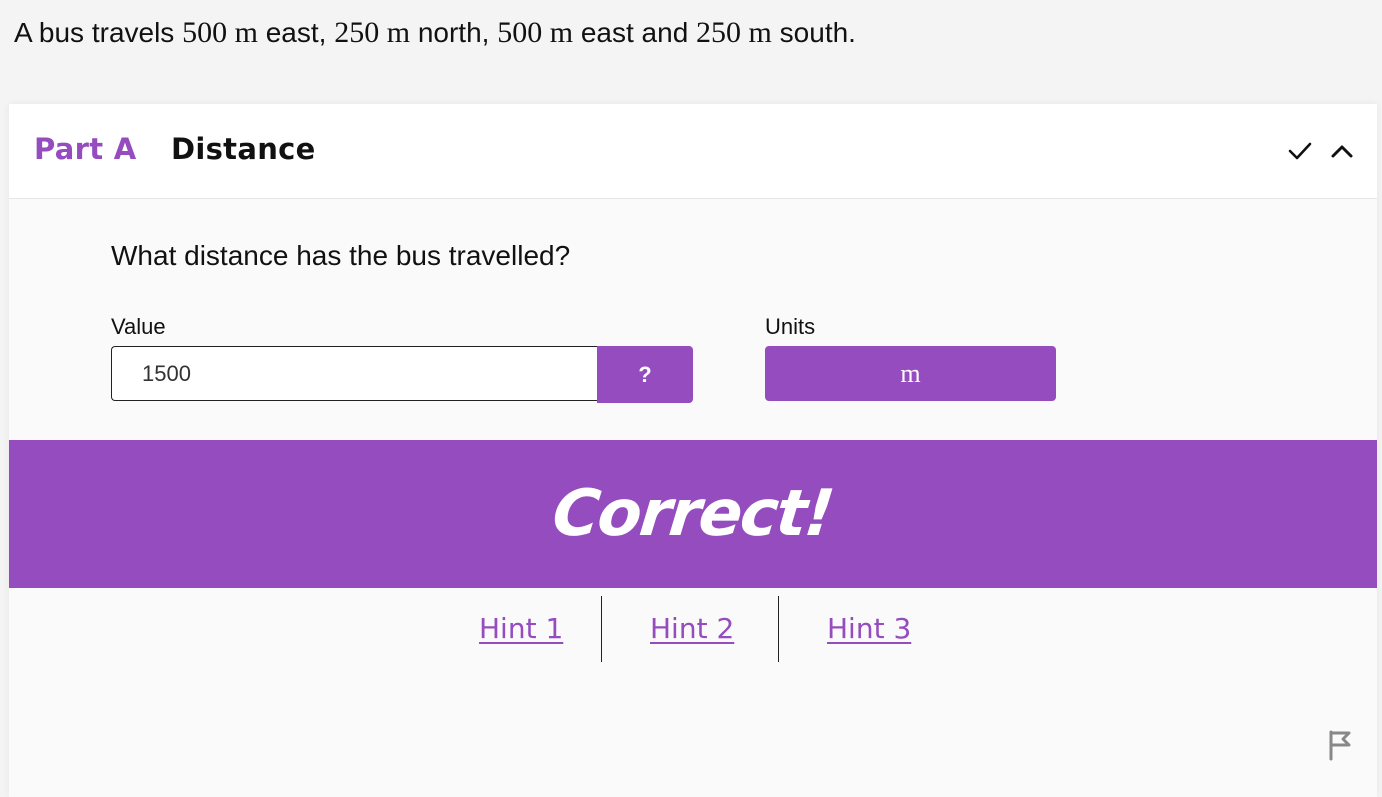 This screenshot has height=797, width=1382. Describe the element at coordinates (138, 326) in the screenshot. I see `value-label: Value` at that location.